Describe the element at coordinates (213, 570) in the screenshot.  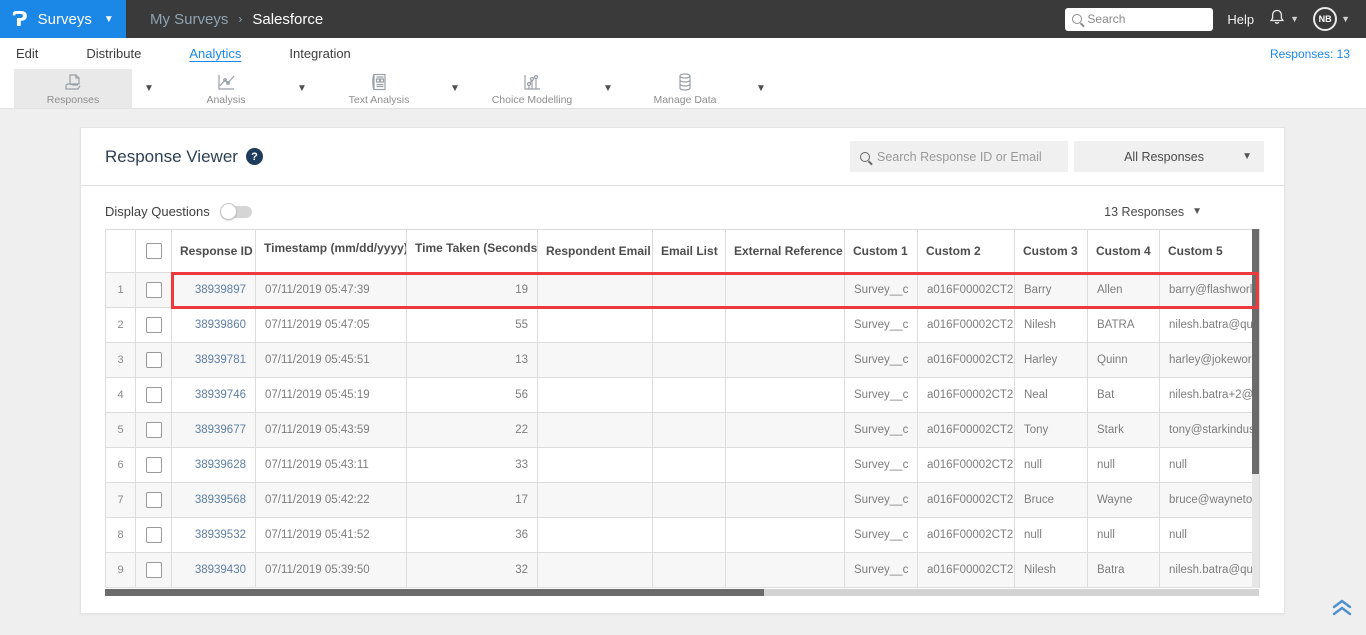
I see `cell-response-id: 38939430` at that location.